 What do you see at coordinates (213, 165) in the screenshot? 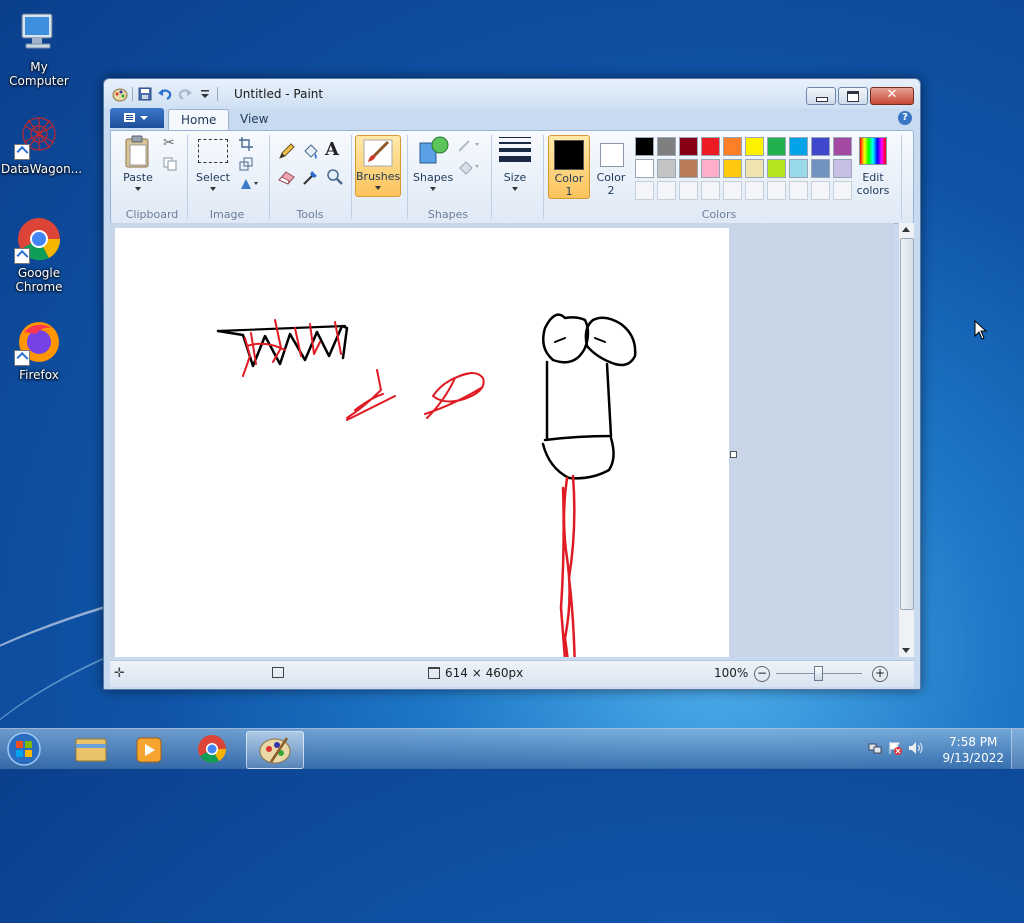
I see `select-button: Select` at bounding box center [213, 165].